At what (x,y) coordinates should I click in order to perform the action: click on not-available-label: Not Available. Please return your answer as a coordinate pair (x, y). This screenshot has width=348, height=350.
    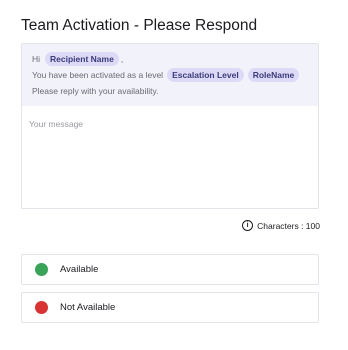
    Looking at the image, I should click on (88, 307).